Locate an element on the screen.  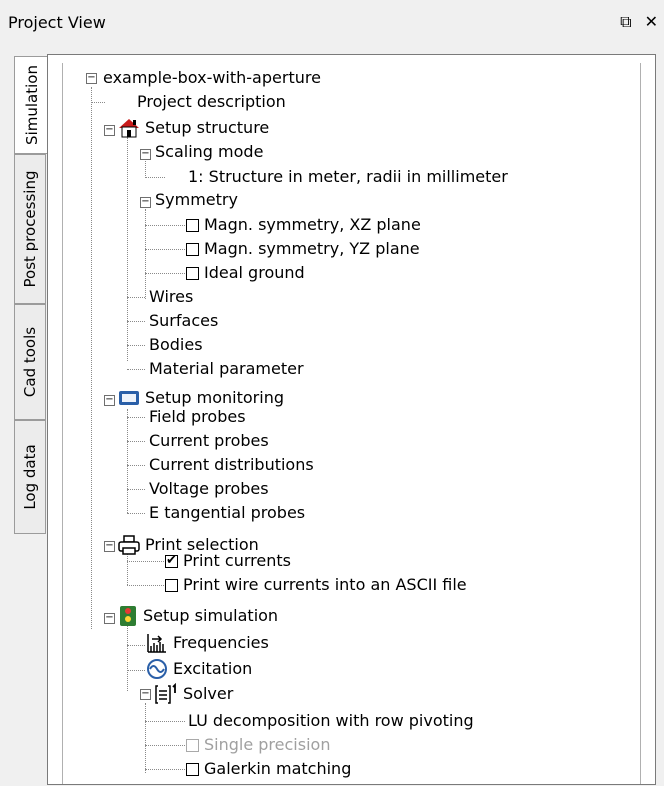
frequency-chart-icon is located at coordinates (156, 643).